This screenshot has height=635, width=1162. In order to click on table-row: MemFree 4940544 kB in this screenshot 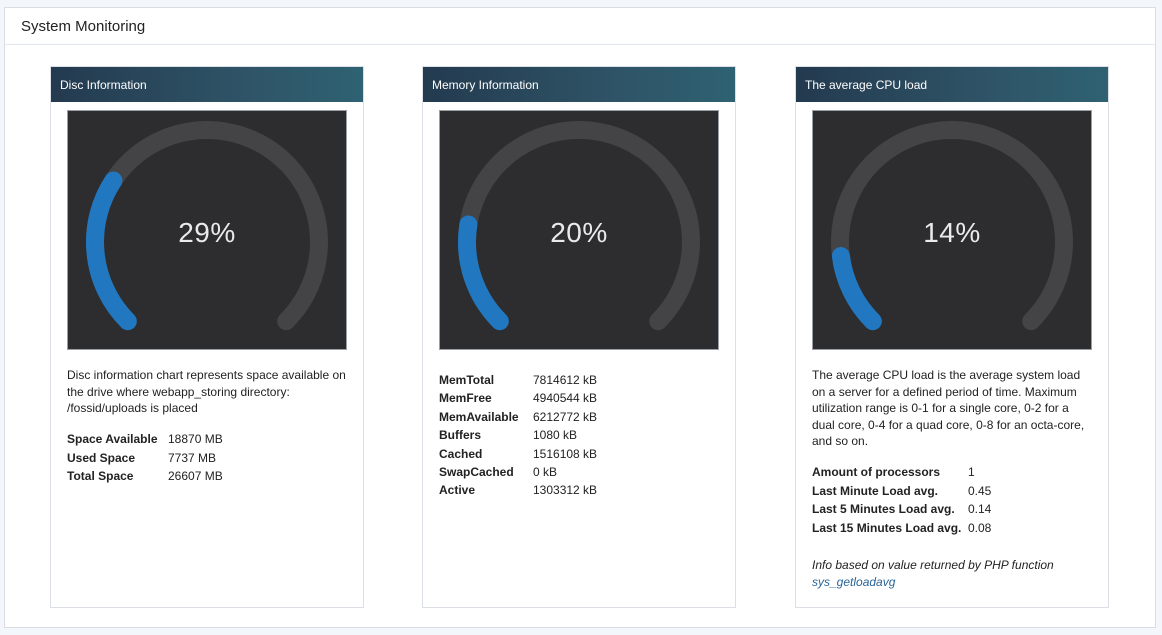, I will do `click(518, 398)`.